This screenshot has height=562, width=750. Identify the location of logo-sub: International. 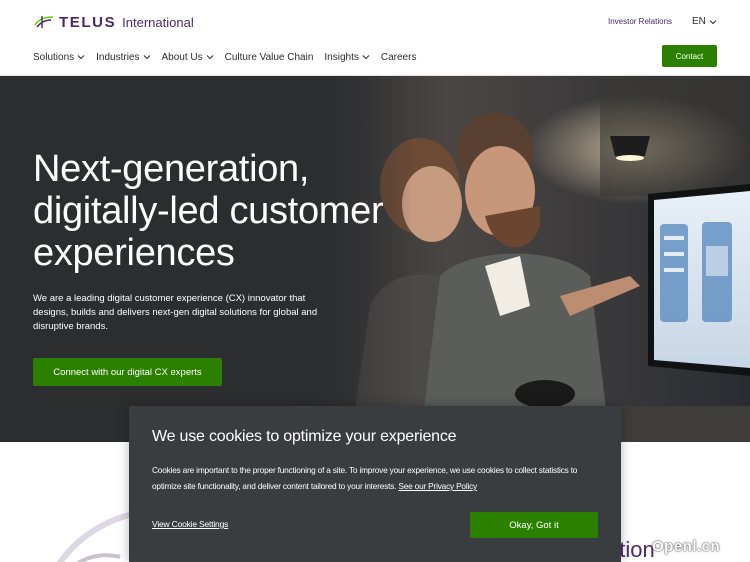
(158, 22).